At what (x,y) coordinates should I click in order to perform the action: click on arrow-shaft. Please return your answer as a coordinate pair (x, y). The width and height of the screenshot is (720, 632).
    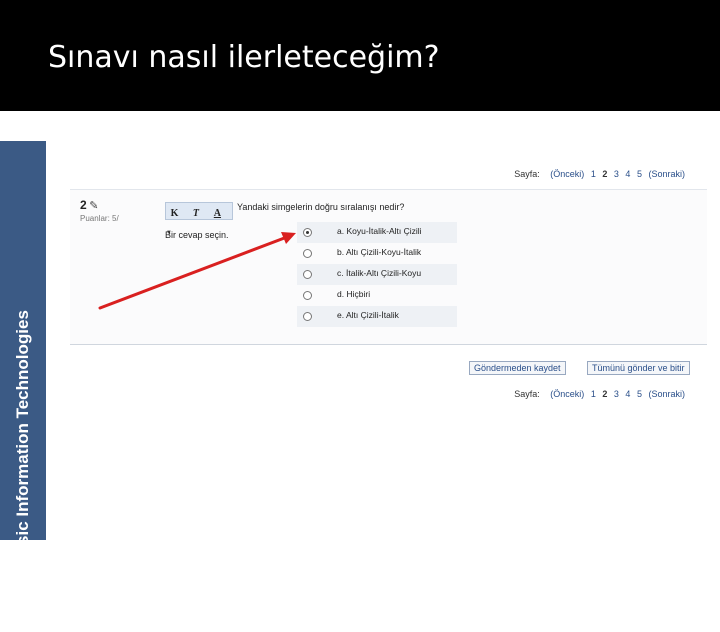
    Looking at the image, I should click on (193, 272).